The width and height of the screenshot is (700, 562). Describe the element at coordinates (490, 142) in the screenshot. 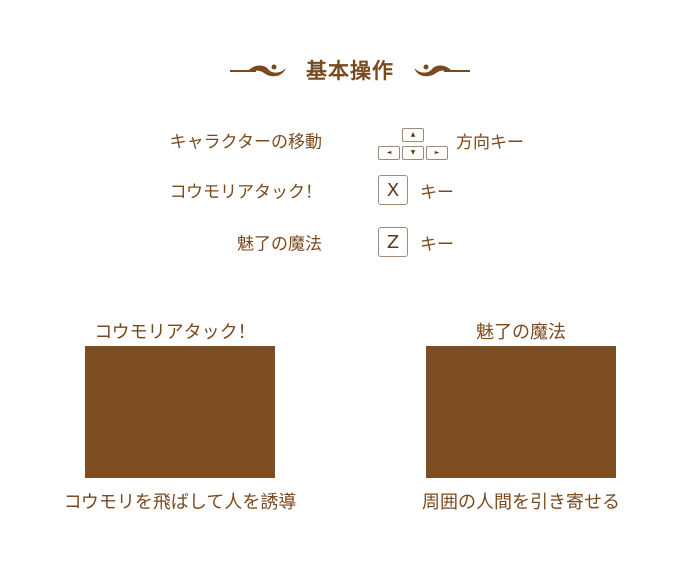

I see `control-suffix-move: 方向キー` at that location.